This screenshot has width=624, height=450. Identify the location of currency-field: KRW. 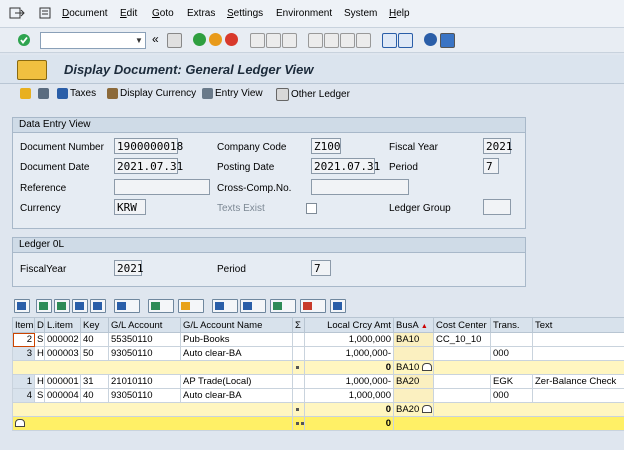
(130, 207).